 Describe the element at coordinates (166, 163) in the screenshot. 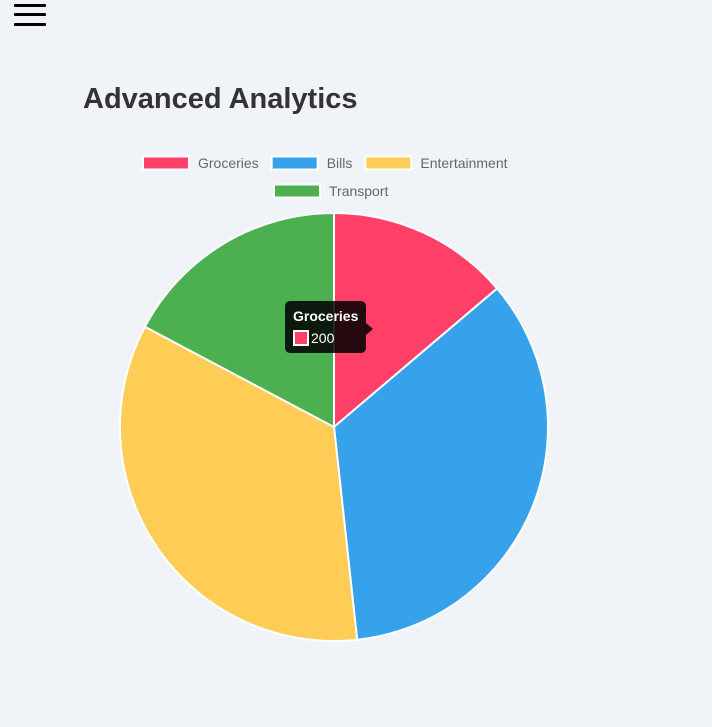

I see `legend-swatch-groceries` at that location.